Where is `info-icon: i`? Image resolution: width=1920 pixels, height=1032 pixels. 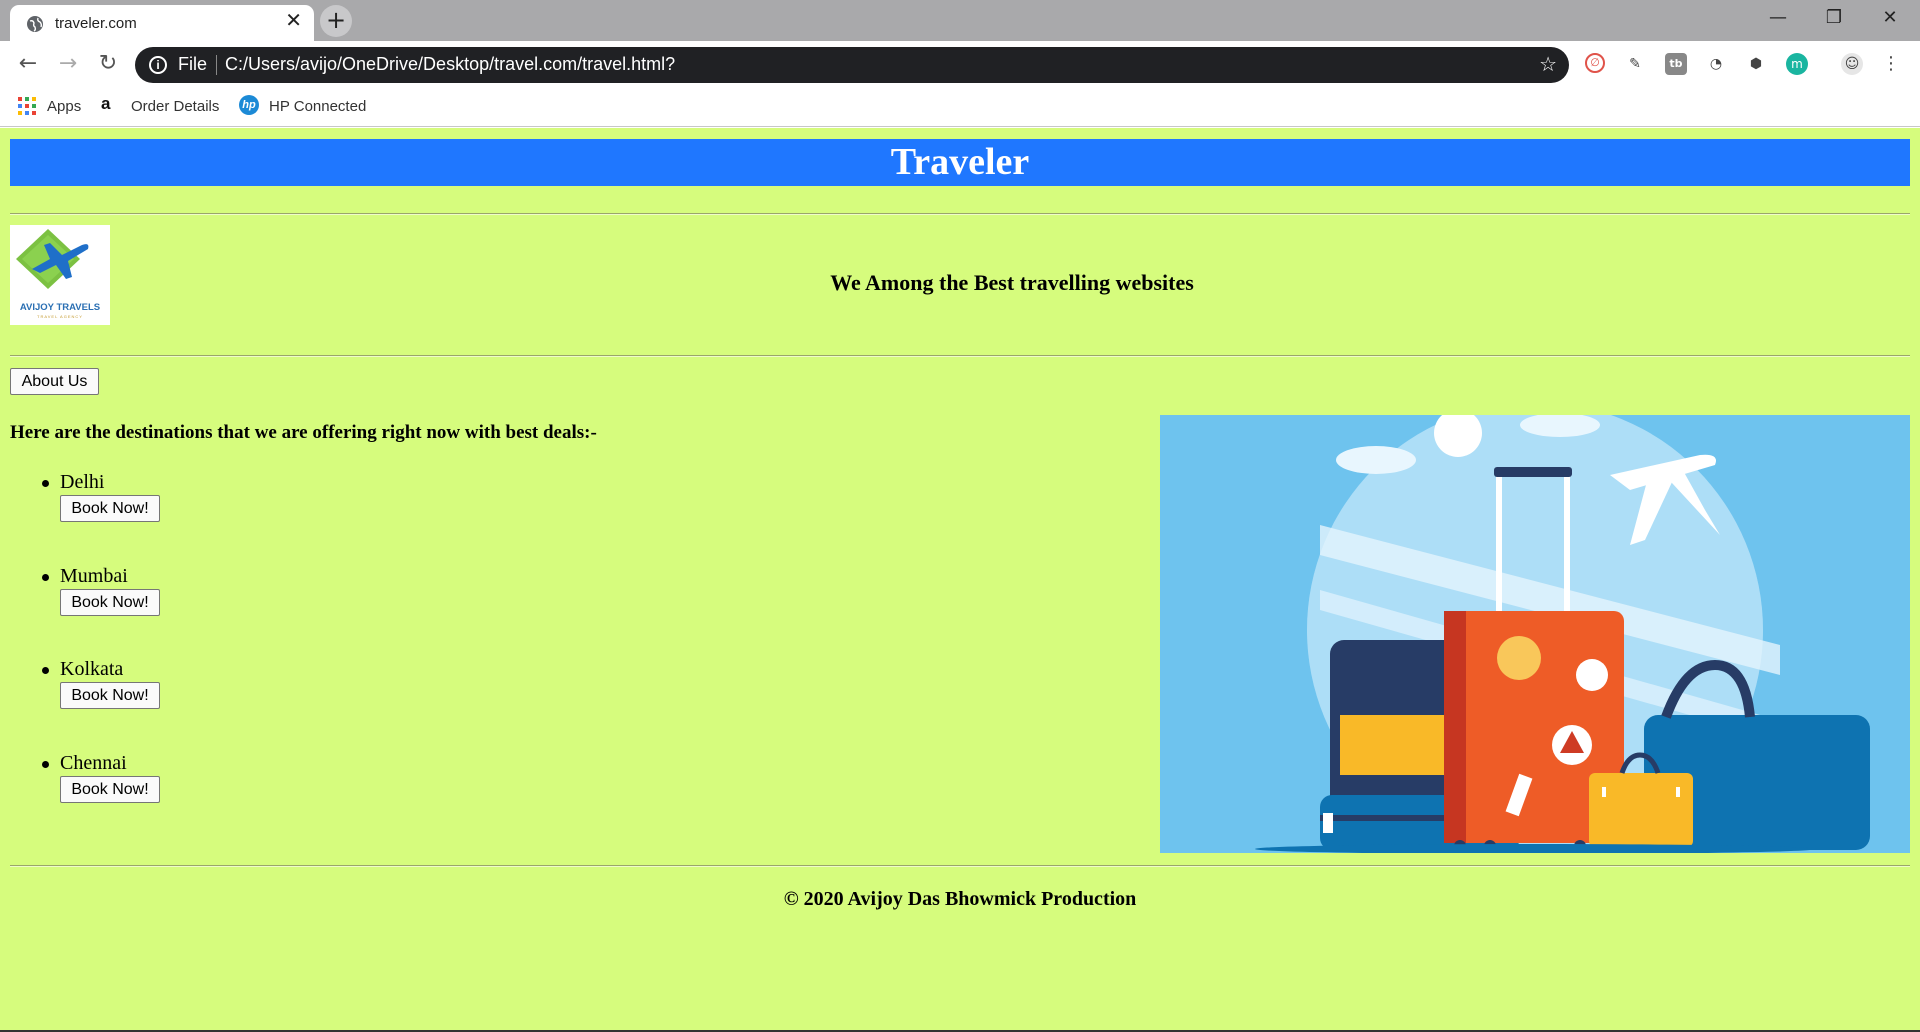
info-icon: i is located at coordinates (158, 65).